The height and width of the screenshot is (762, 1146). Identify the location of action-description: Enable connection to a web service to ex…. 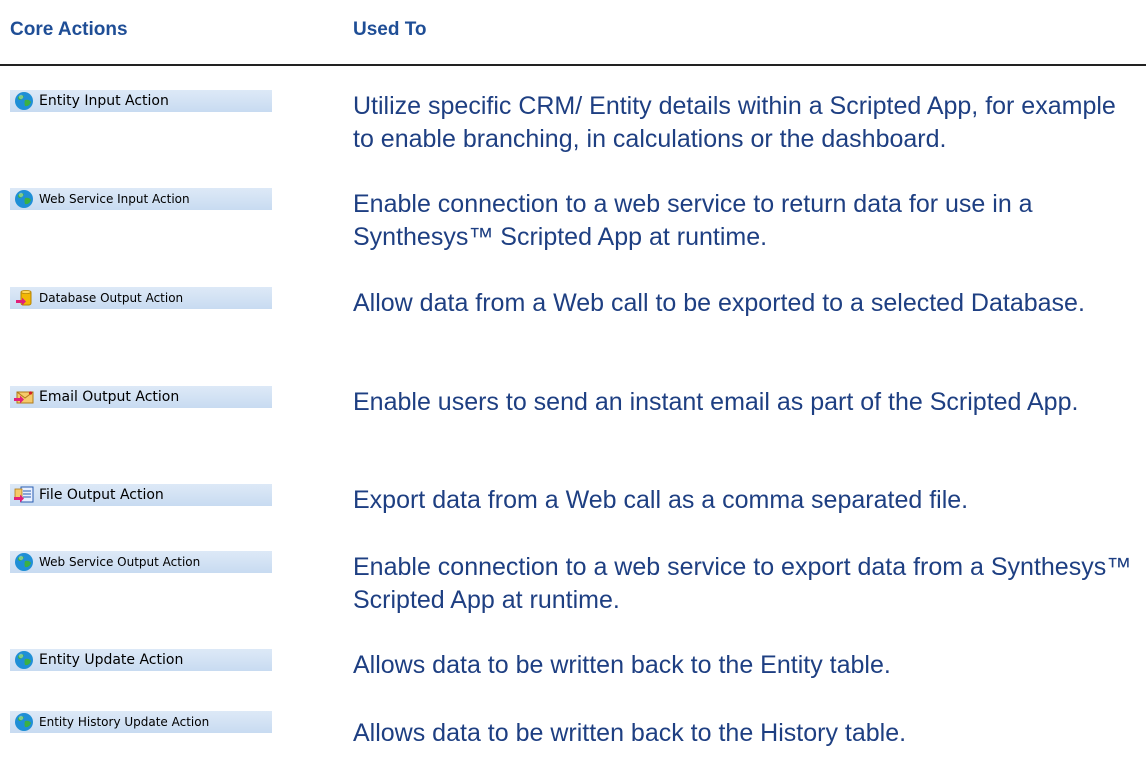
(742, 583).